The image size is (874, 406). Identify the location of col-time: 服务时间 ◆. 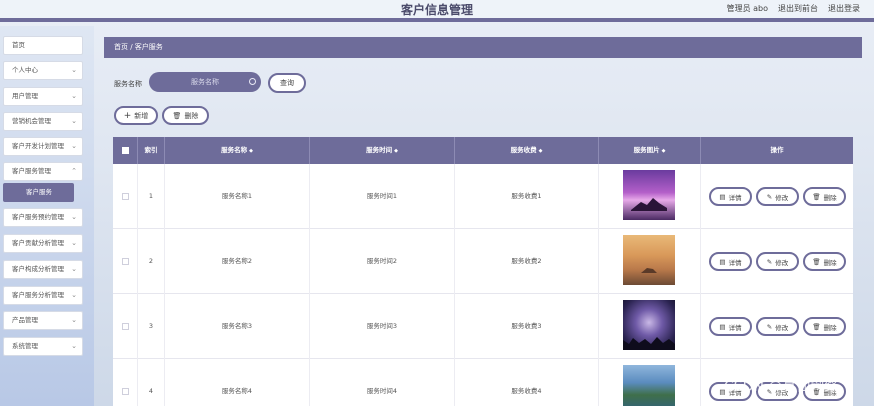
(382, 150).